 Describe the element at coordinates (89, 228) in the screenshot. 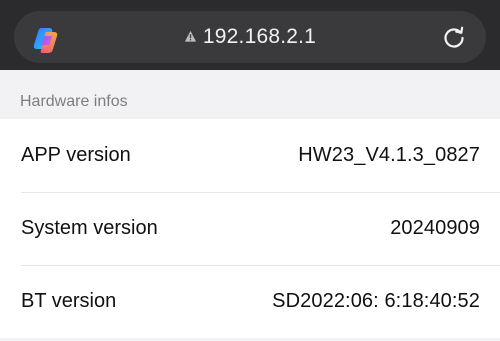

I see `row-label: System version` at that location.